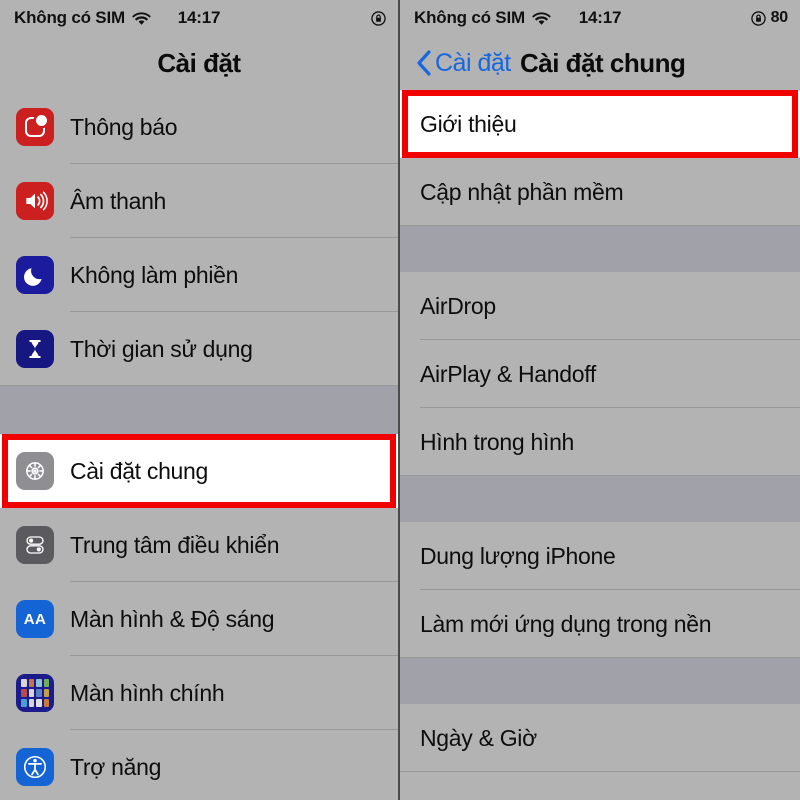 This screenshot has height=800, width=800. Describe the element at coordinates (468, 123) in the screenshot. I see `settings-row-label: Giới thiệu` at that location.